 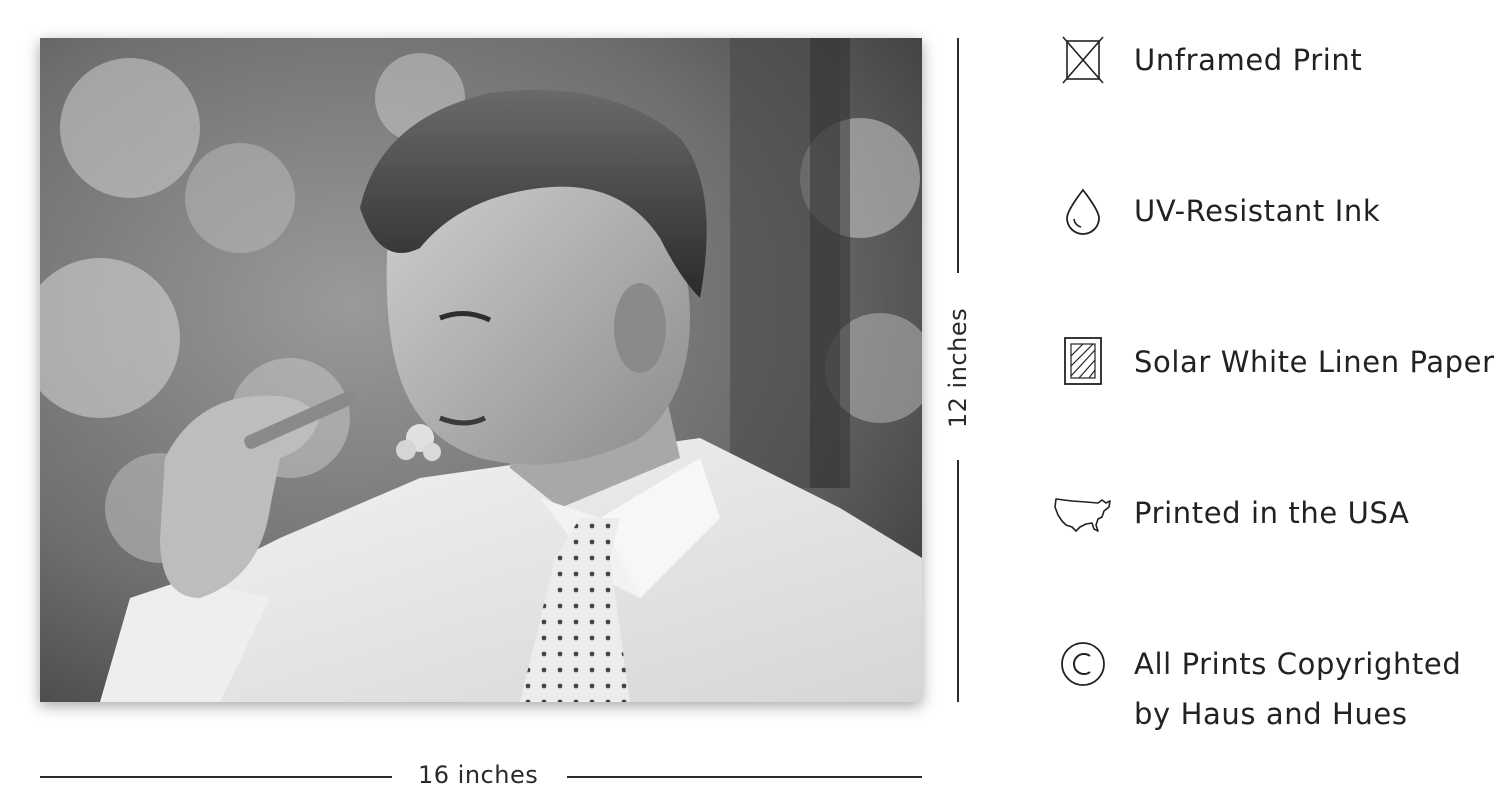 I want to click on width-dimension-label: 16 inches, so click(x=478, y=775).